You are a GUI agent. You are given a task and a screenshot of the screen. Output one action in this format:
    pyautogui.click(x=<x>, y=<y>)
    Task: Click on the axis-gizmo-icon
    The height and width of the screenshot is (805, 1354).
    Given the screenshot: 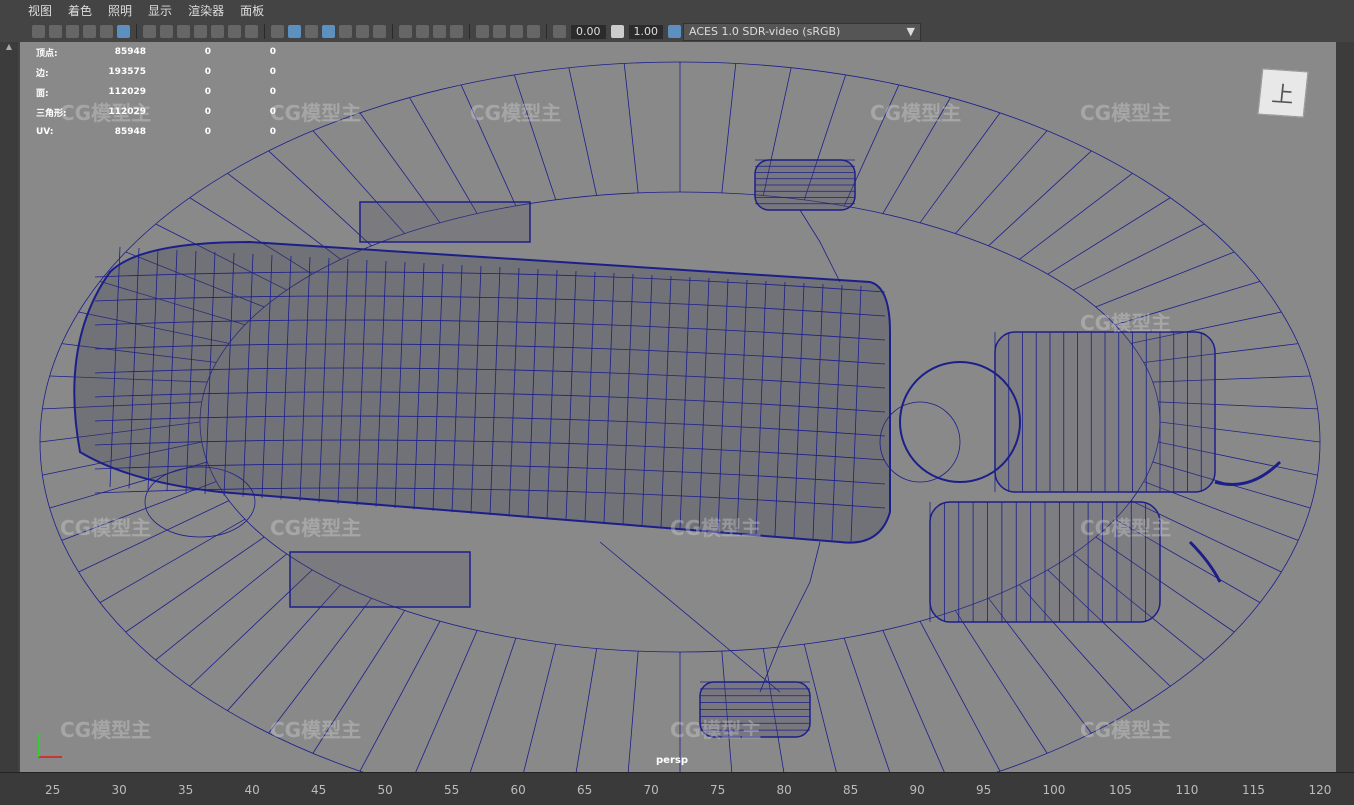 What is the action you would take?
    pyautogui.click(x=50, y=746)
    